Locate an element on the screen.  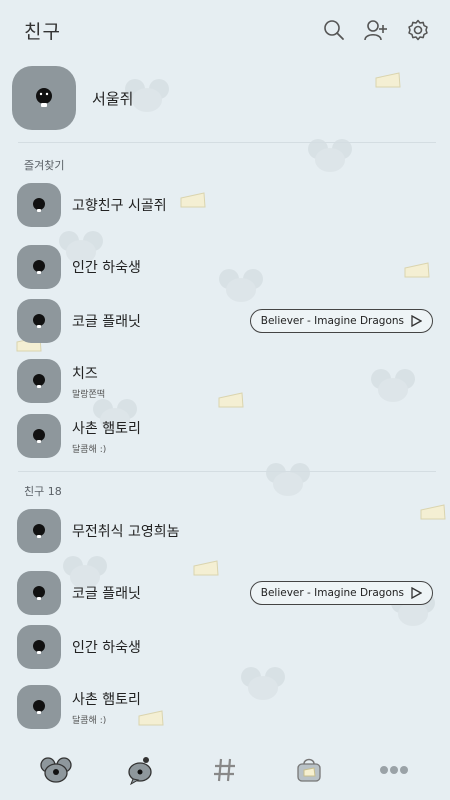
settings-icon is located at coordinates (418, 30).